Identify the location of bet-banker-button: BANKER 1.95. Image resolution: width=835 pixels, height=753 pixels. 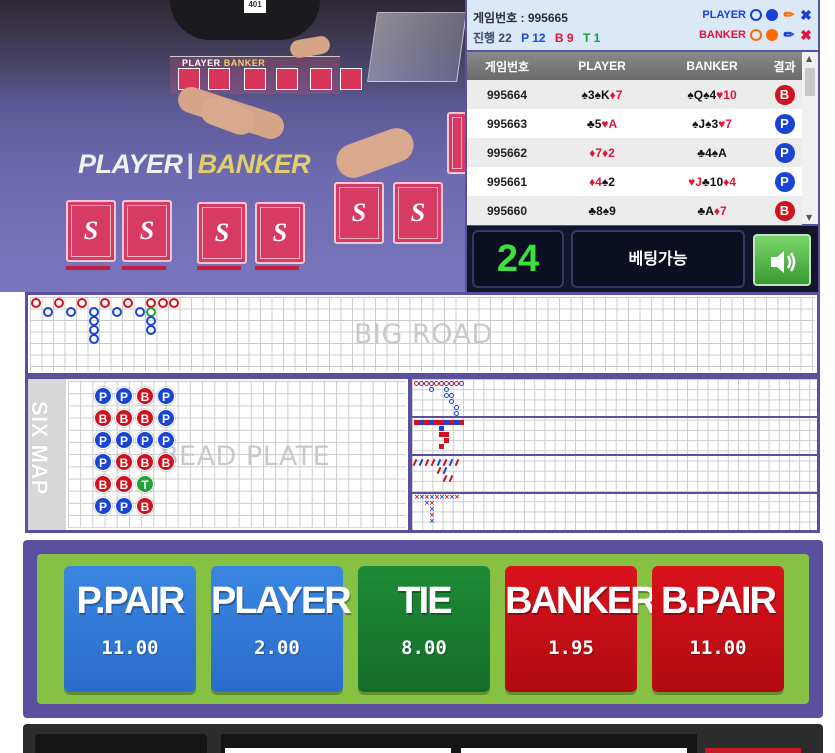
(581, 629).